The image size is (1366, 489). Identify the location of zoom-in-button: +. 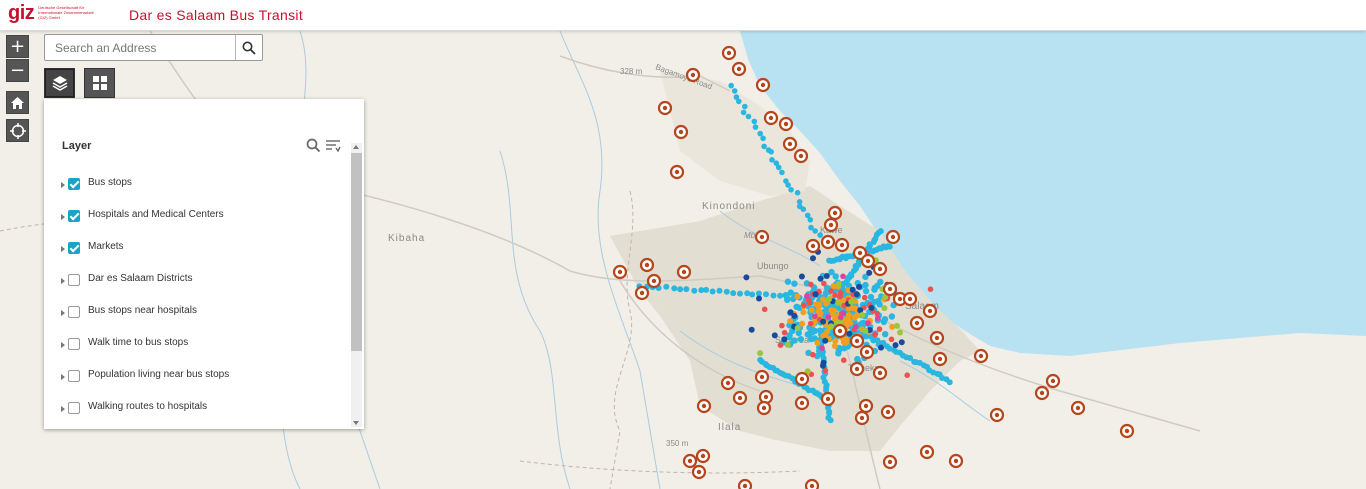
(17, 46).